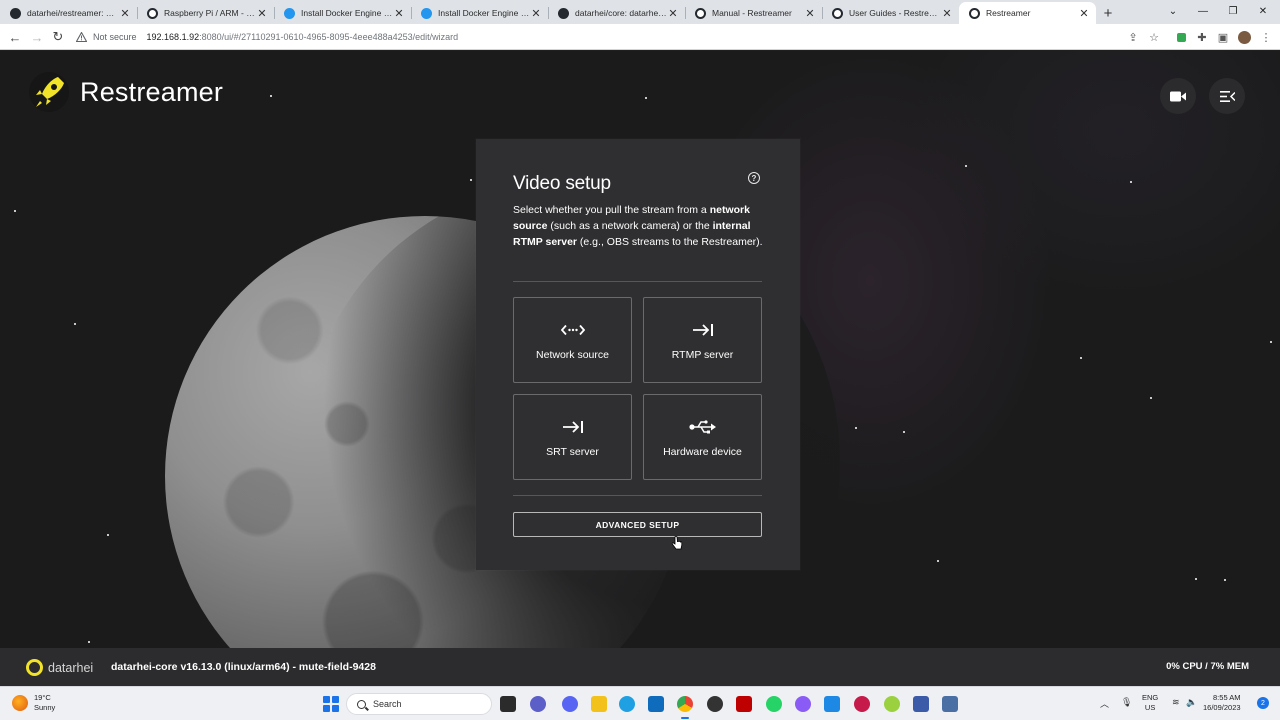 The height and width of the screenshot is (720, 1280). I want to click on close-window-icon: ✕, so click(1263, 11).